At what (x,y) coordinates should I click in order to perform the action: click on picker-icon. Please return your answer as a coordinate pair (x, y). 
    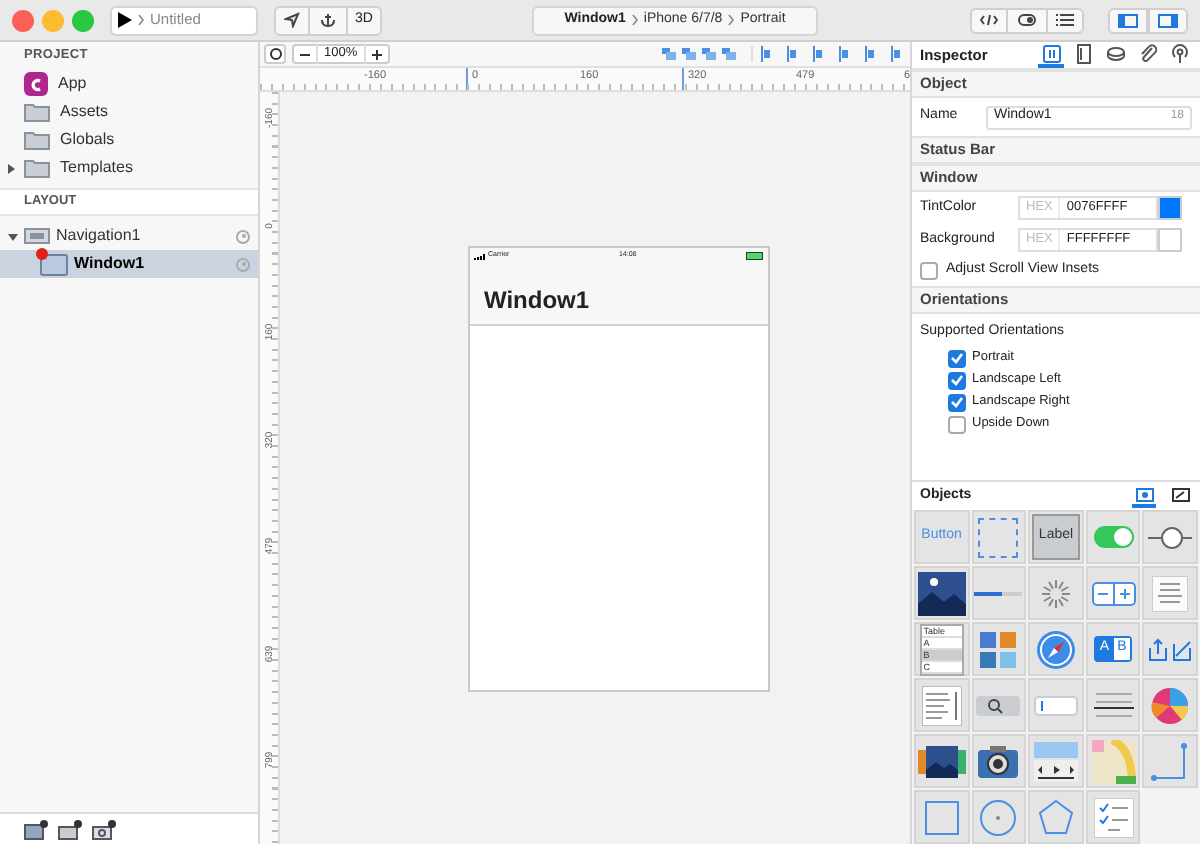
    Looking at the image, I should click on (1170, 593).